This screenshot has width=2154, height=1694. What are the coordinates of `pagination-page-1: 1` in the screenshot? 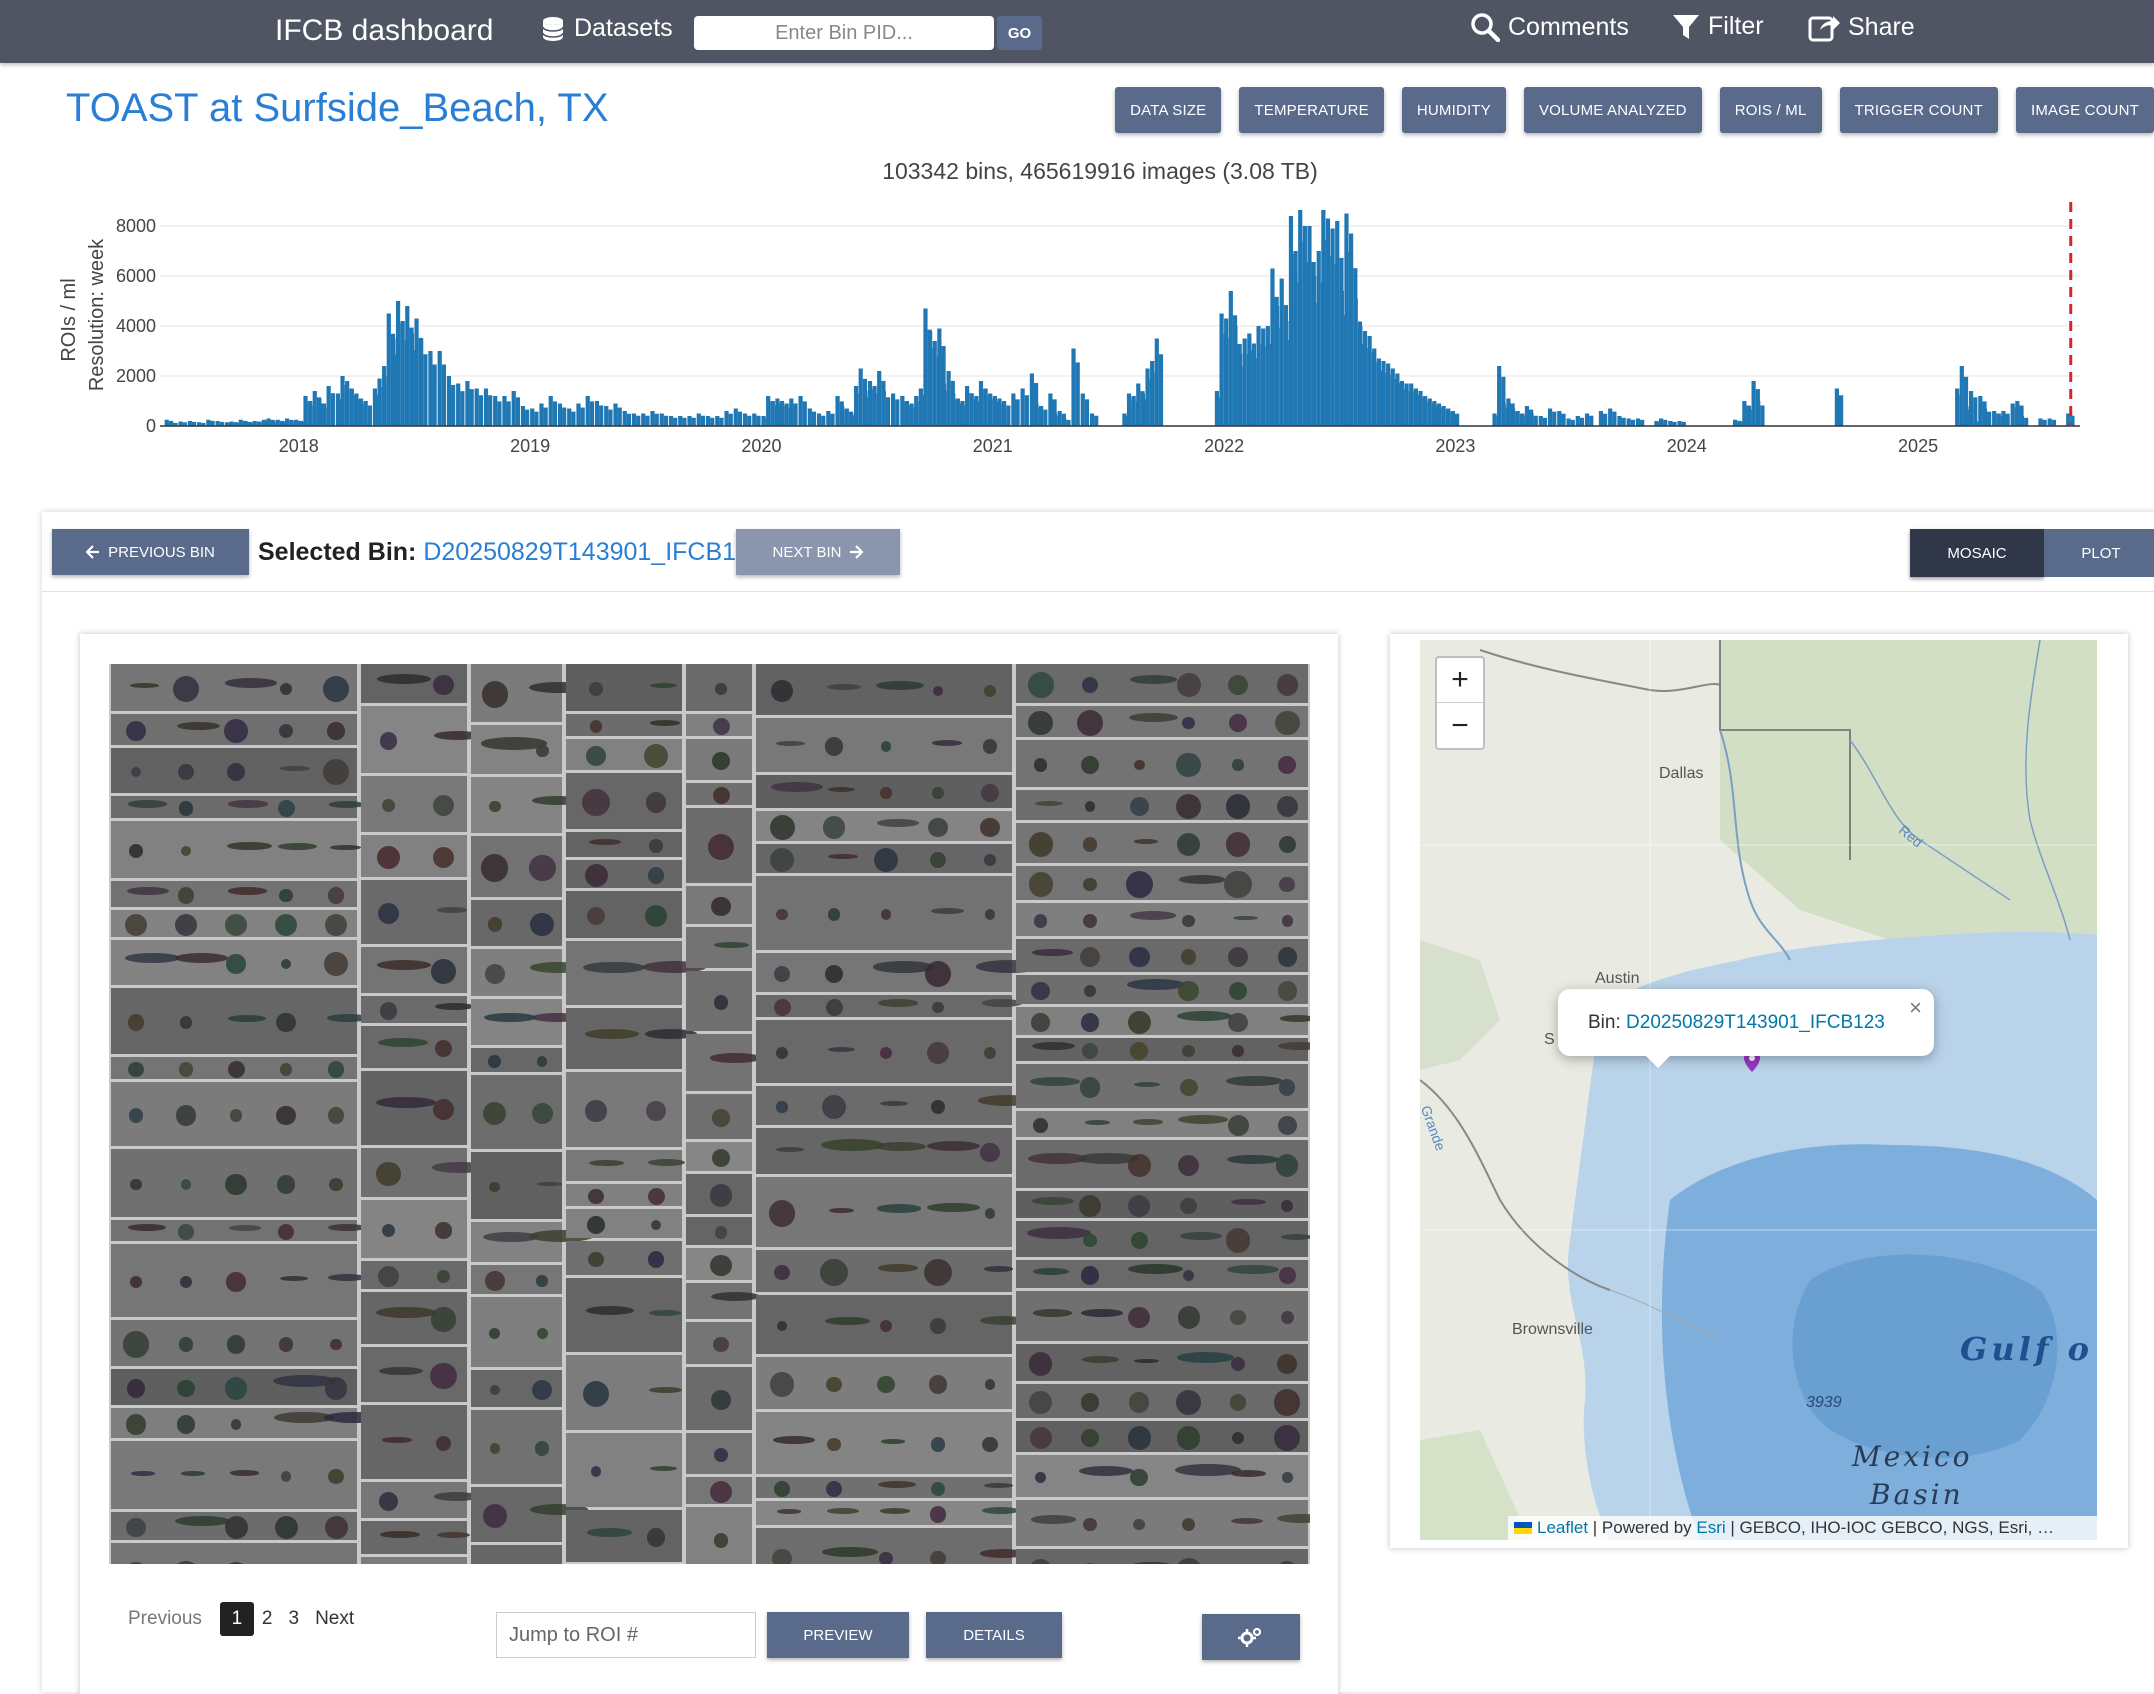 It's located at (236, 1619).